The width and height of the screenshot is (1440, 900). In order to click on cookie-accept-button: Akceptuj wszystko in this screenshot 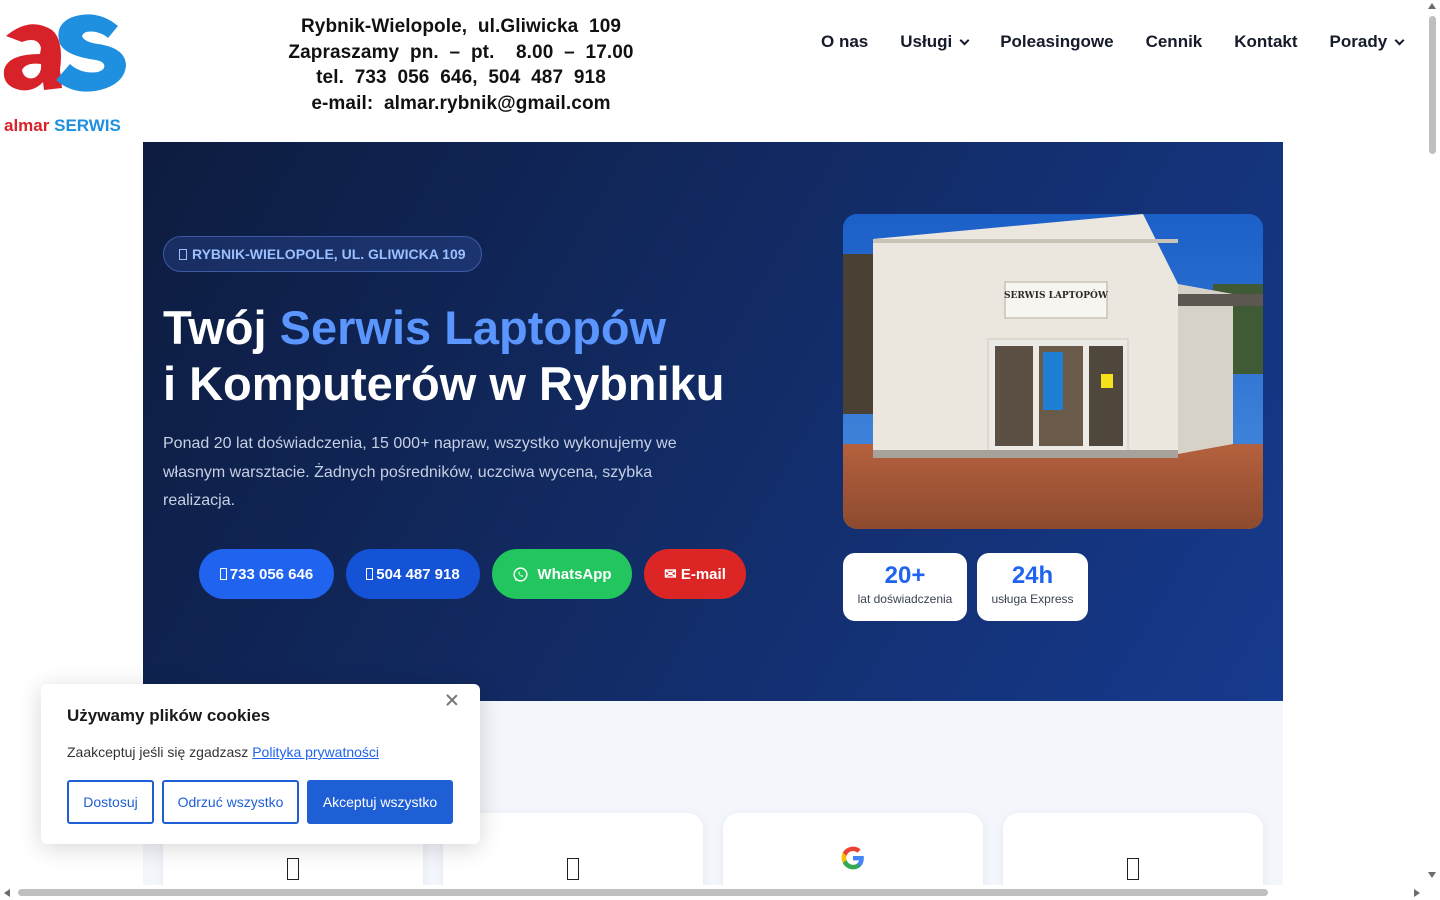, I will do `click(380, 802)`.